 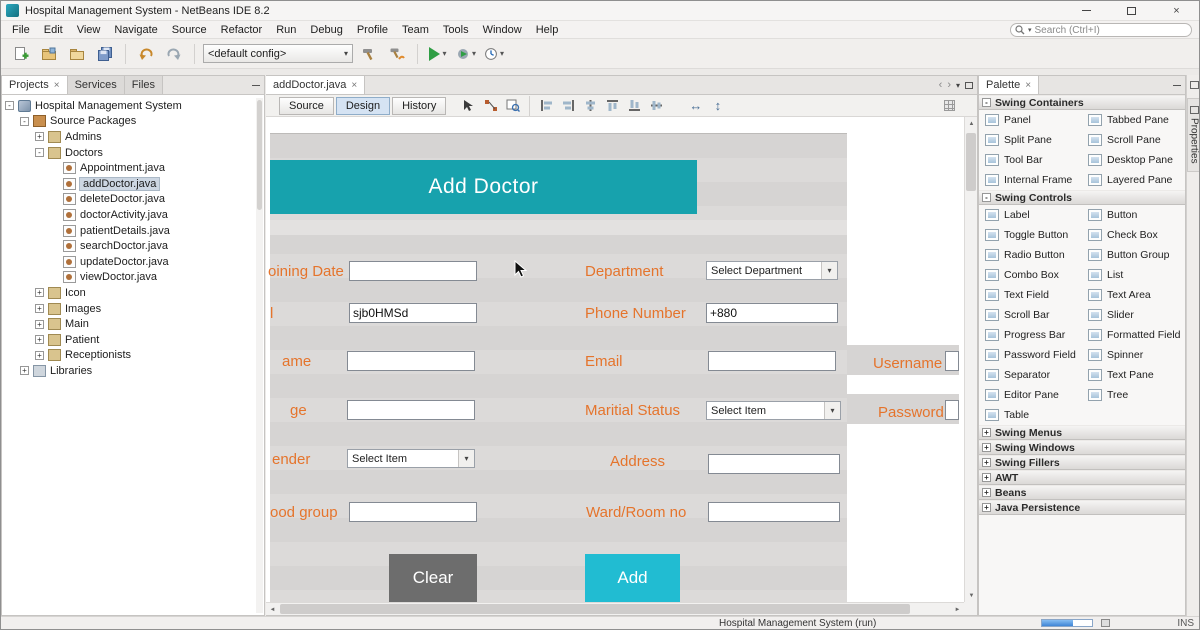 What do you see at coordinates (21, 30) in the screenshot?
I see `menu-file: File` at bounding box center [21, 30].